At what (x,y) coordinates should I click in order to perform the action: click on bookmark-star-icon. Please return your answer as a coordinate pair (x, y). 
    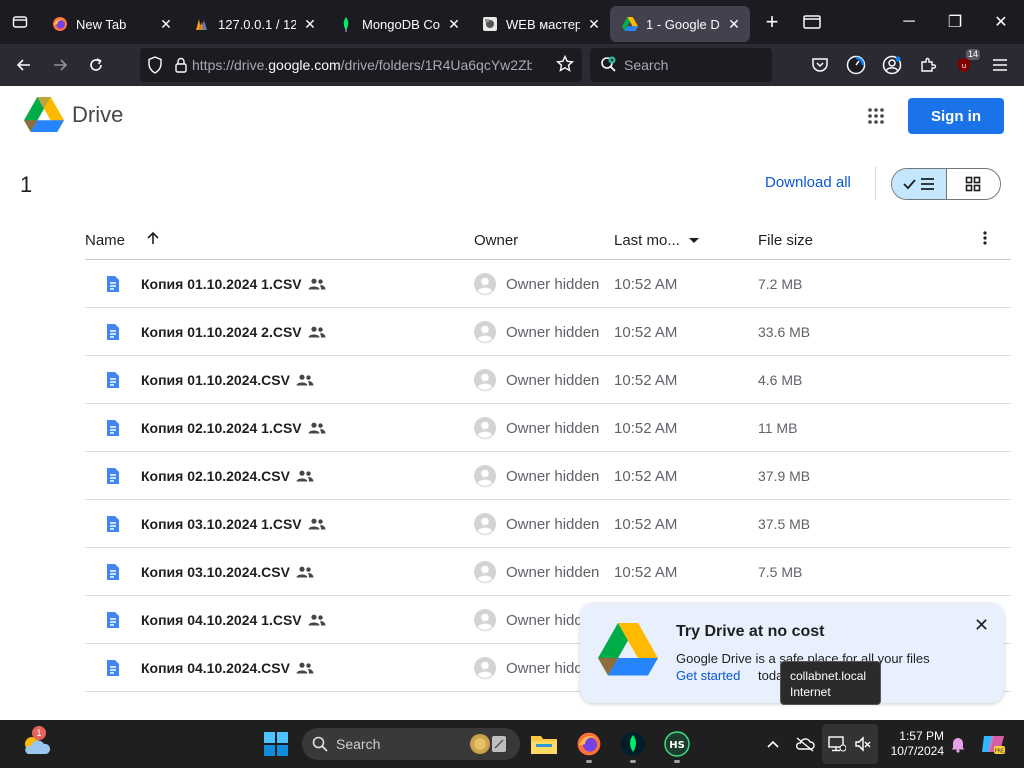
    Looking at the image, I should click on (565, 66).